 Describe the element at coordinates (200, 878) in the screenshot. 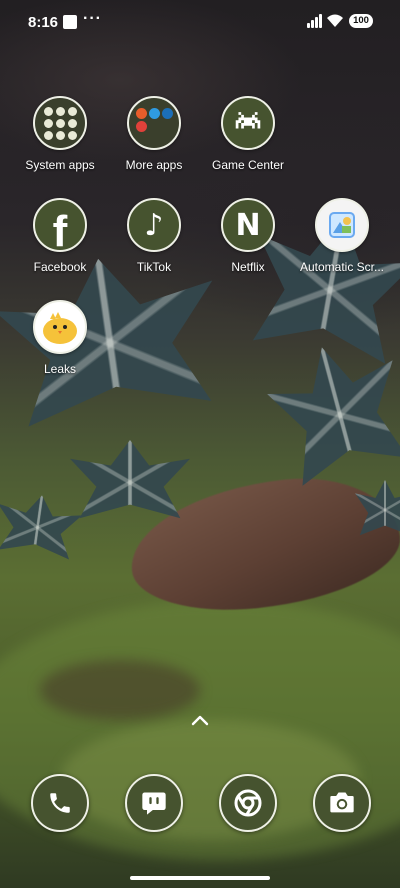

I see `home-indicator` at that location.